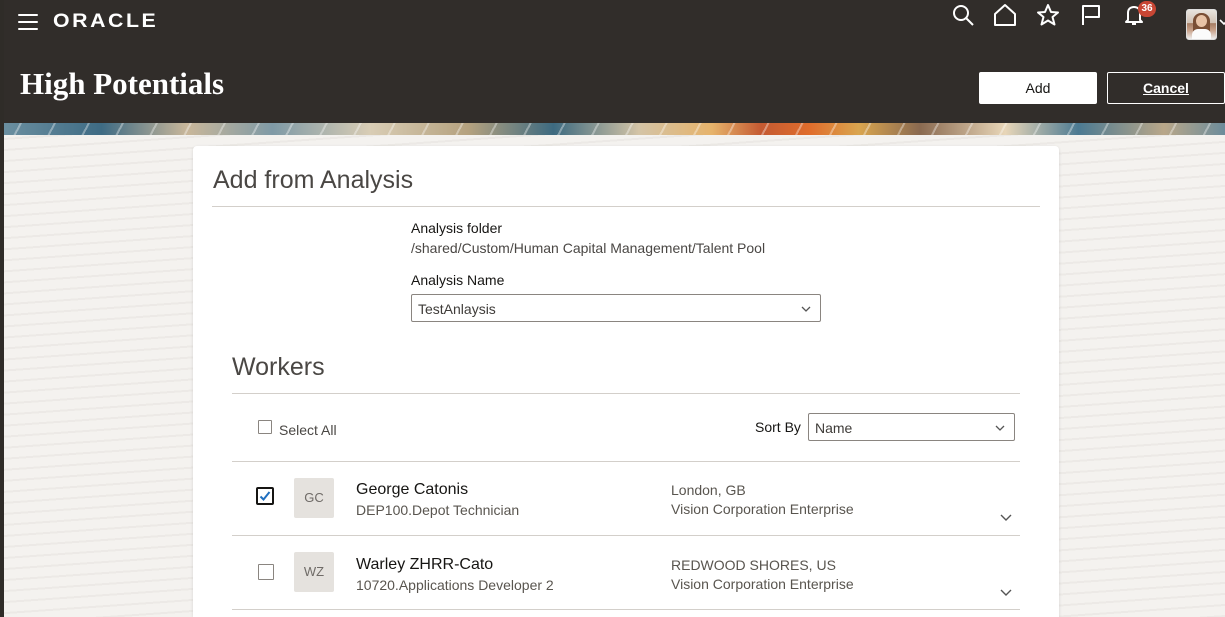 The height and width of the screenshot is (617, 1225). Describe the element at coordinates (1147, 9) in the screenshot. I see `notification-badge: 36` at that location.